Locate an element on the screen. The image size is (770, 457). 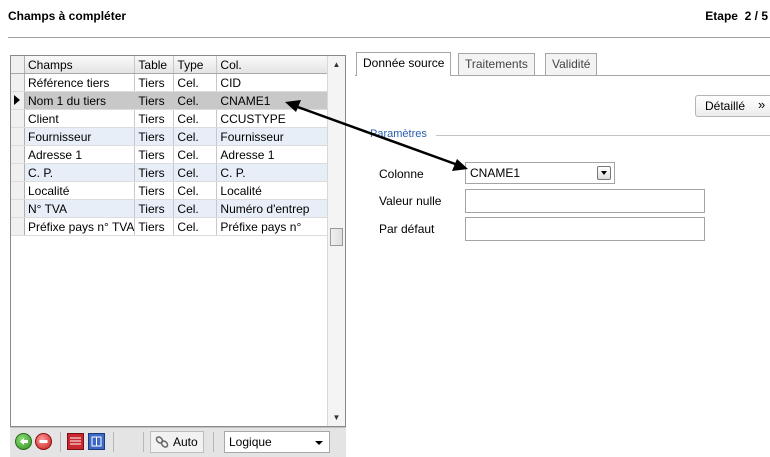
parameters-group-label: Paramètres is located at coordinates (398, 134).